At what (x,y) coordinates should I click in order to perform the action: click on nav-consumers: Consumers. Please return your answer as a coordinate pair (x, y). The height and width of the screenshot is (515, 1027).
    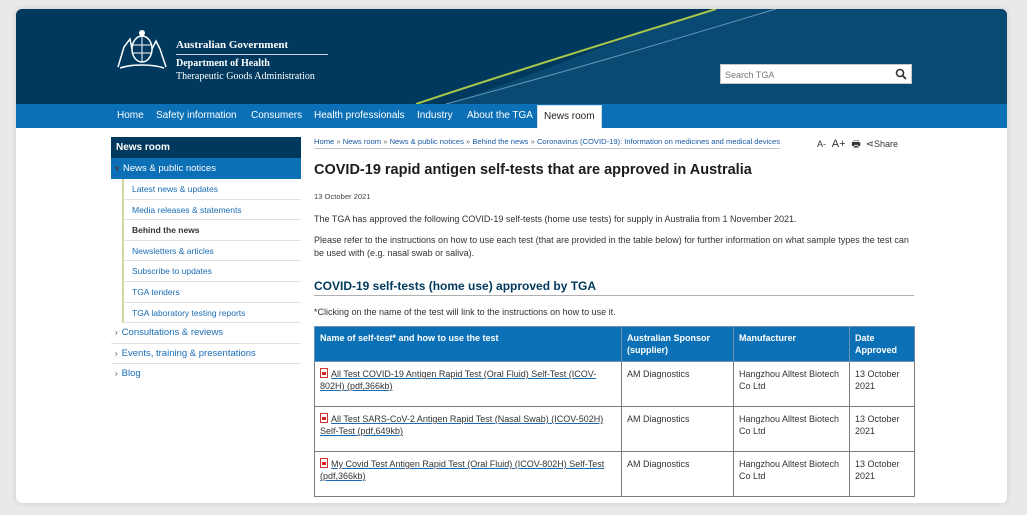
    Looking at the image, I should click on (276, 116).